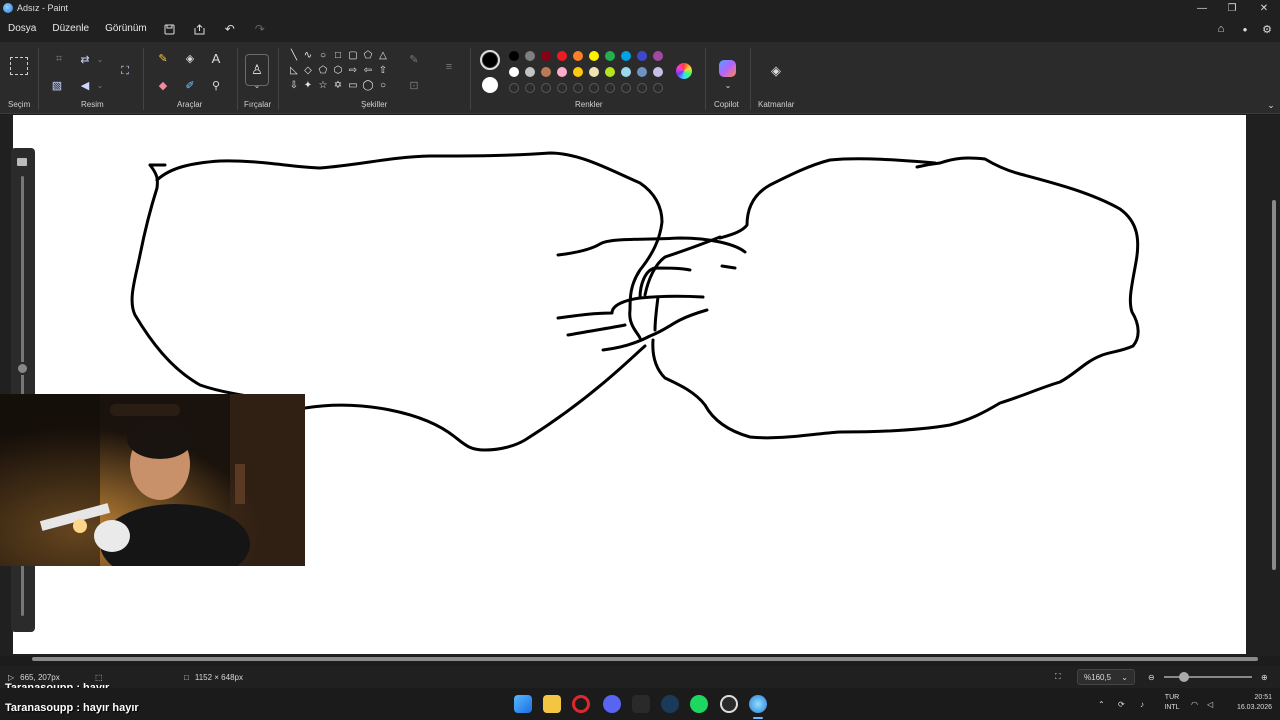 The image size is (1280, 720). I want to click on redo-icon: ↷, so click(260, 29).